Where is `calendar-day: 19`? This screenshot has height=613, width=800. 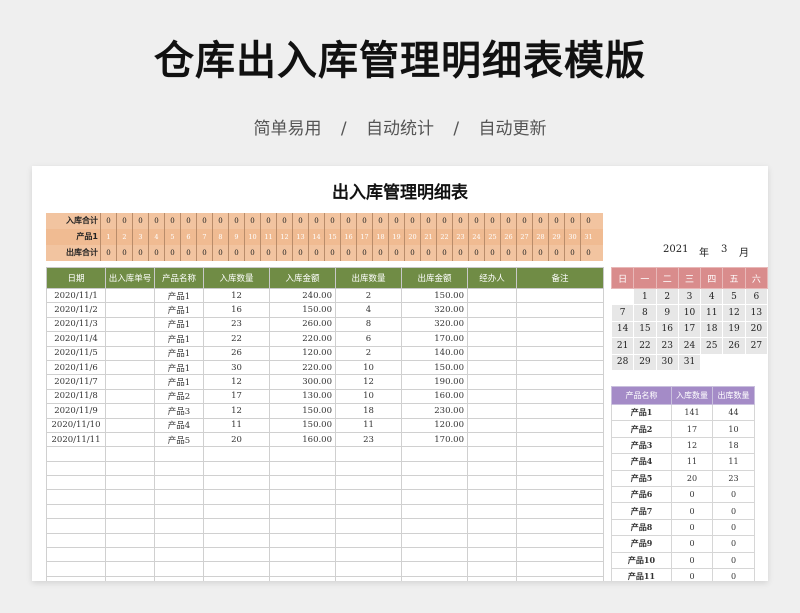
calendar-day: 19 is located at coordinates (734, 329).